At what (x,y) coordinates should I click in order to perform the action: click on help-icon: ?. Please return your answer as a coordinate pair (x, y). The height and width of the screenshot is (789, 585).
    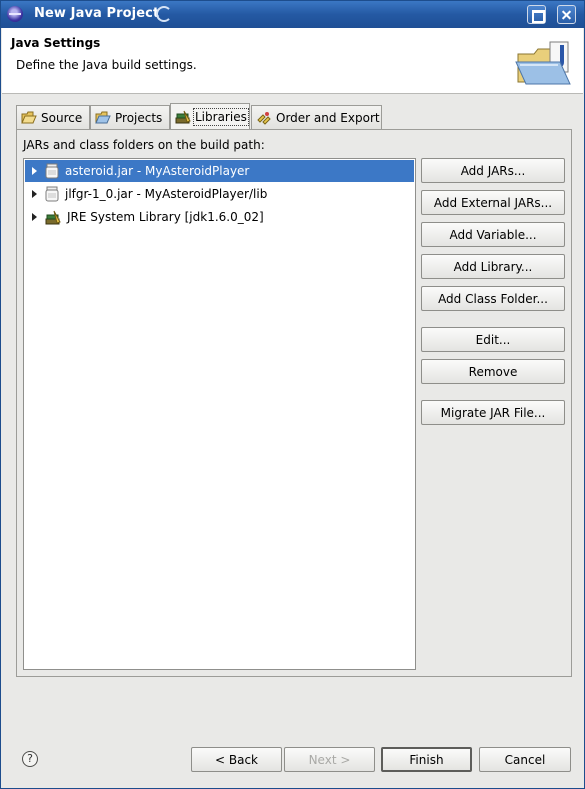
    Looking at the image, I should click on (30, 759).